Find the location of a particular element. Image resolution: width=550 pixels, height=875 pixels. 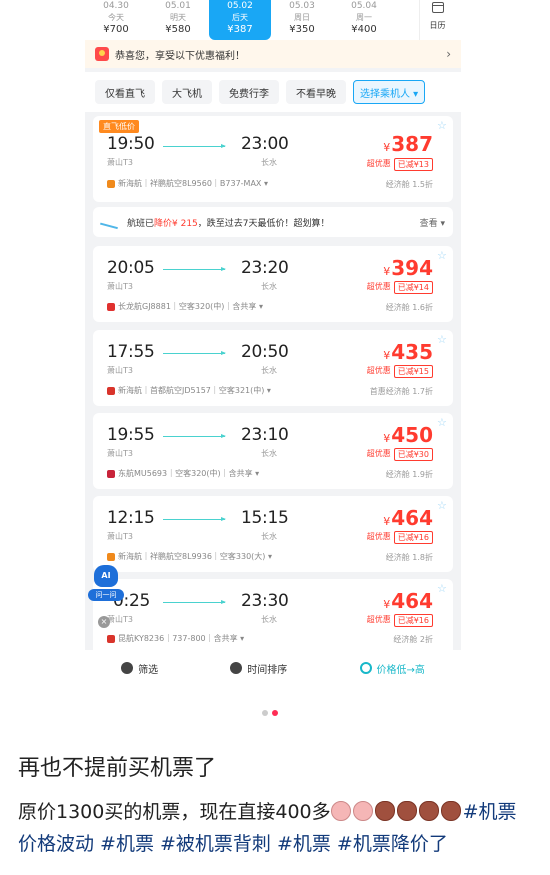

gift-icon is located at coordinates (102, 54).